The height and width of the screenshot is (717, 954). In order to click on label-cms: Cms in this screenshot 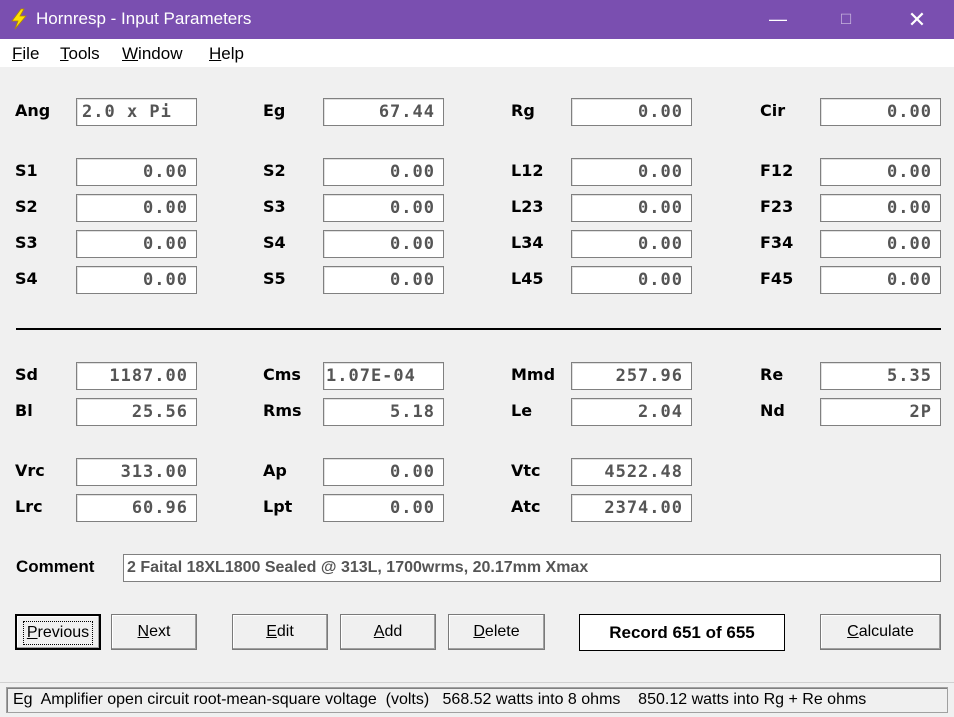, I will do `click(282, 374)`.